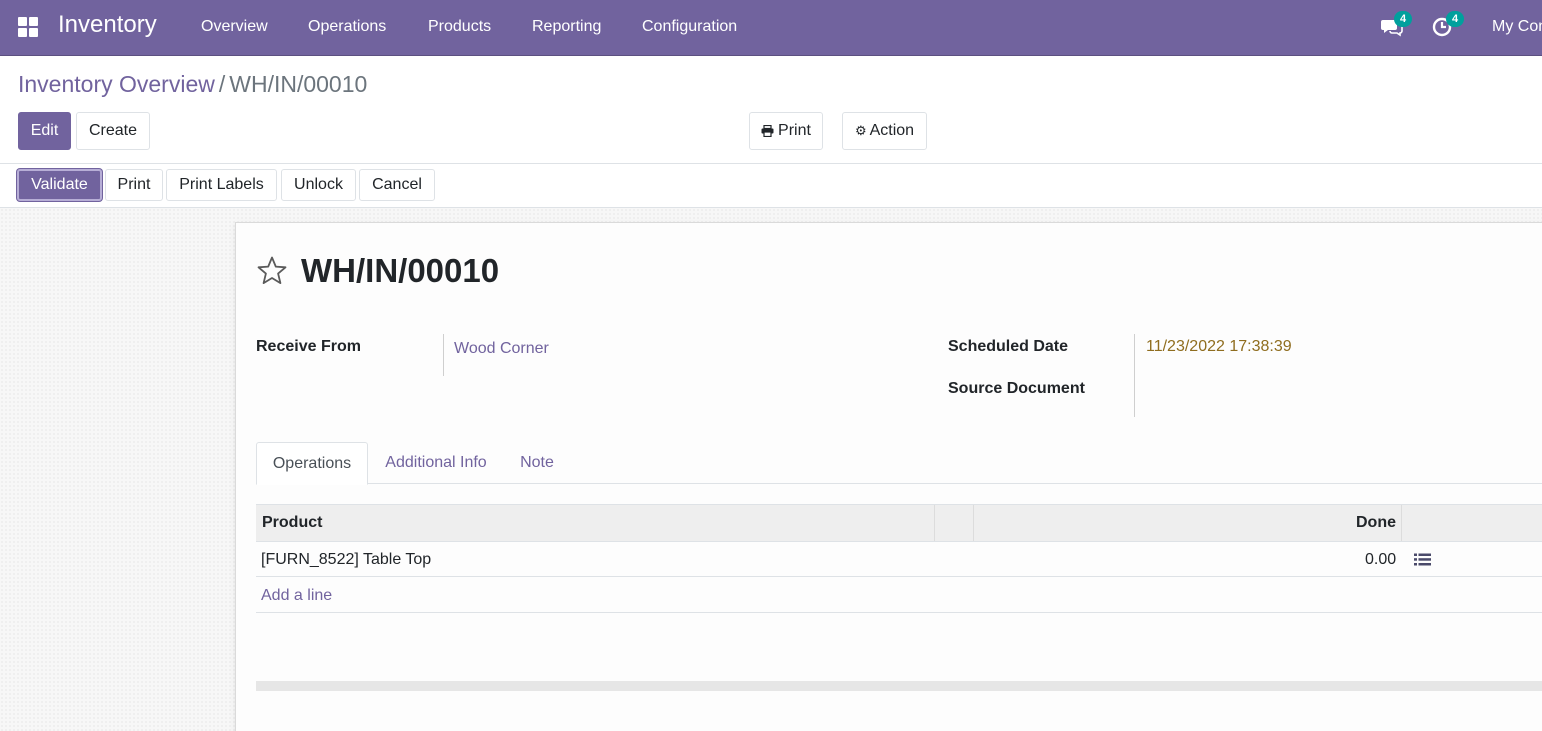 Image resolution: width=1542 pixels, height=731 pixels. Describe the element at coordinates (459, 27) in the screenshot. I see `menu-products: Products` at that location.